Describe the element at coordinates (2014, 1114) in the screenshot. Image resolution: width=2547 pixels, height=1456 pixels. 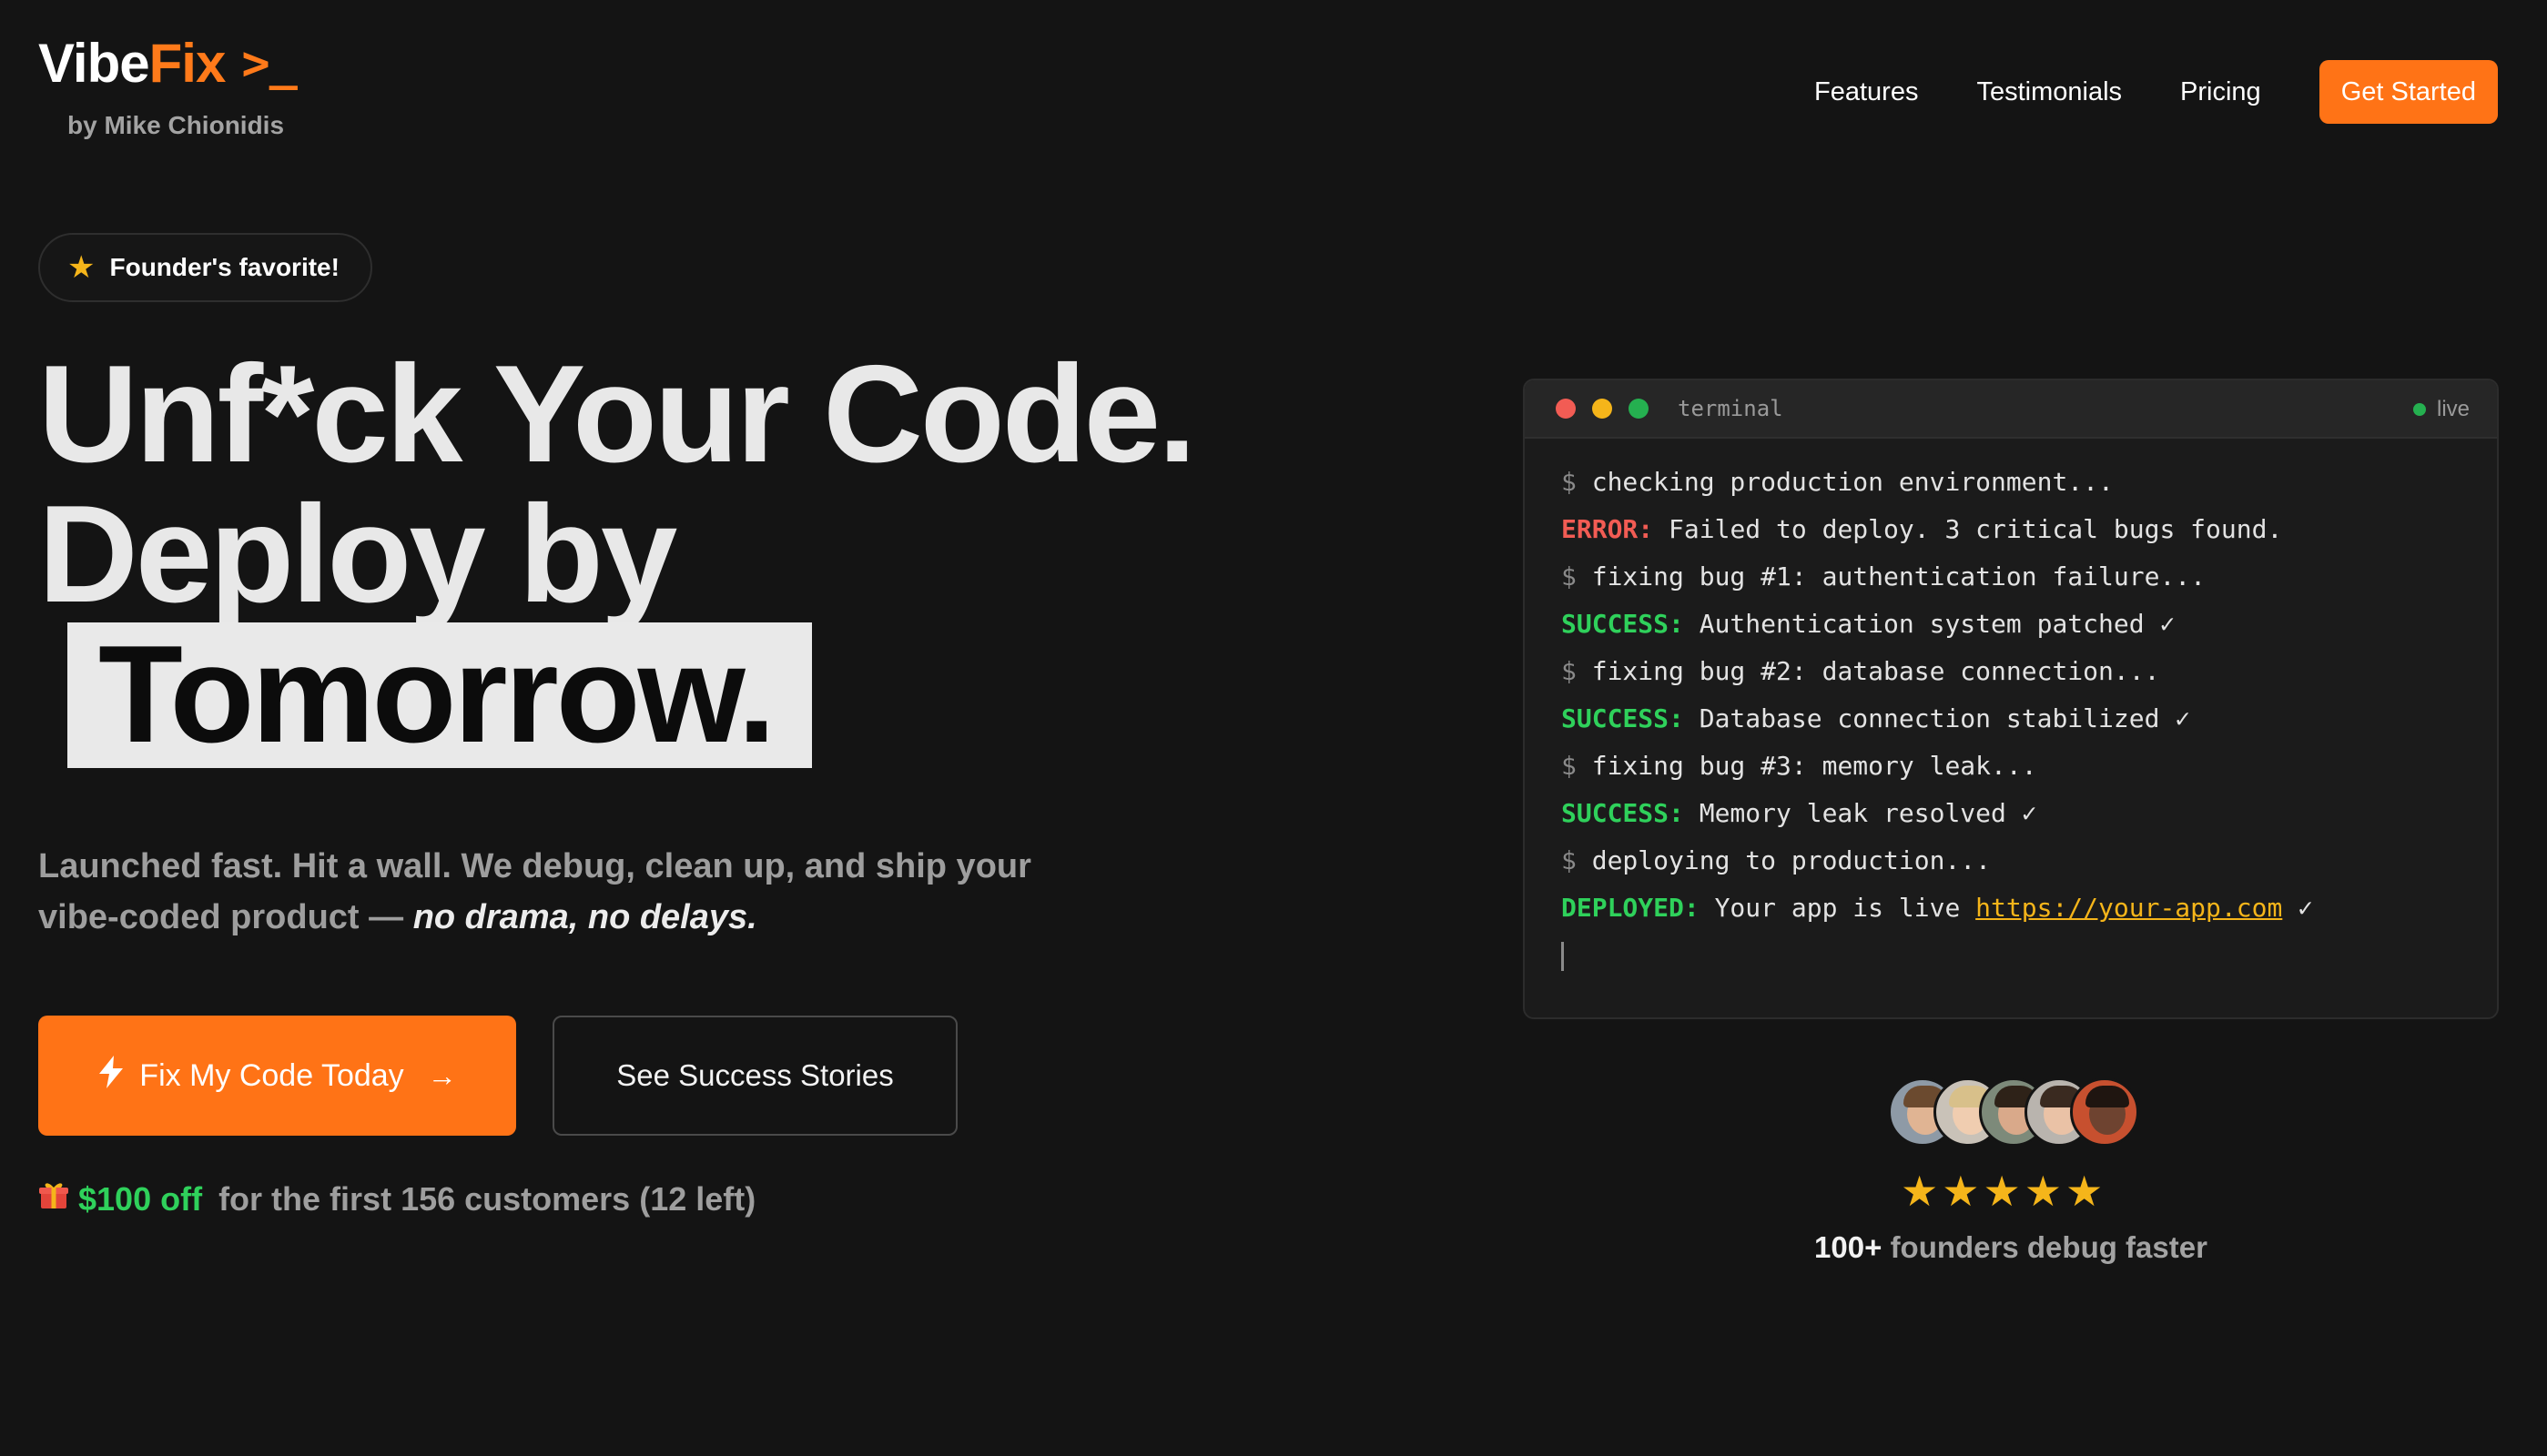
I see `founder-avatars` at that location.